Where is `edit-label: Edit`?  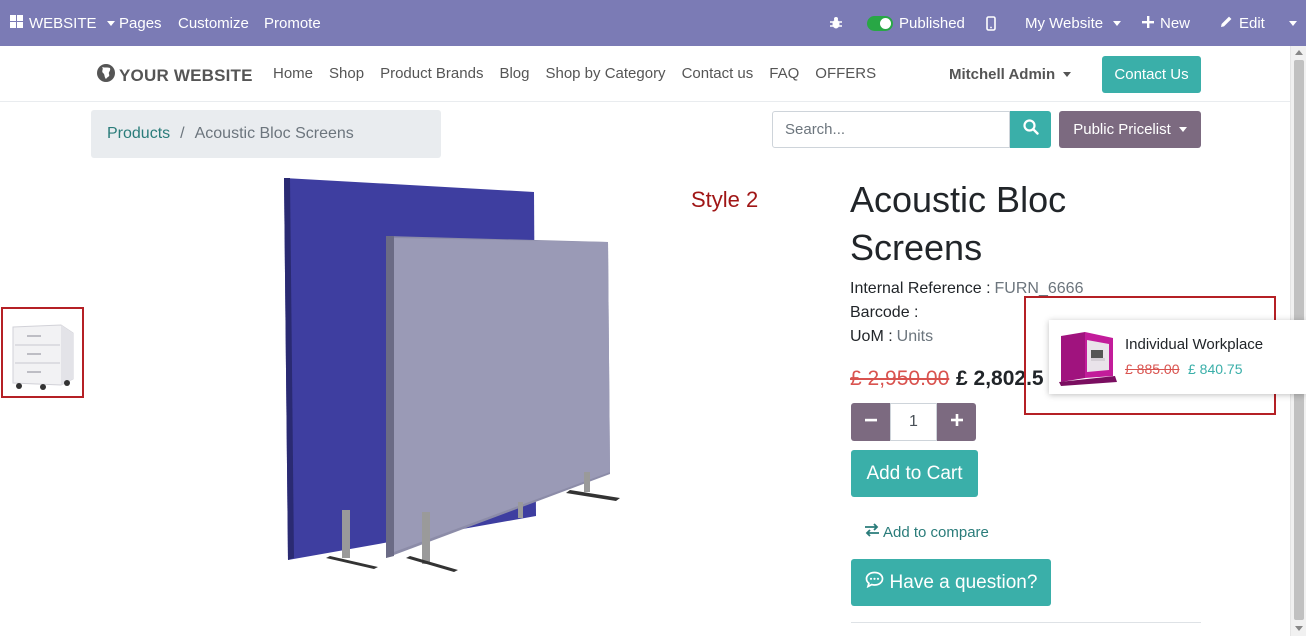
edit-label: Edit is located at coordinates (1252, 23).